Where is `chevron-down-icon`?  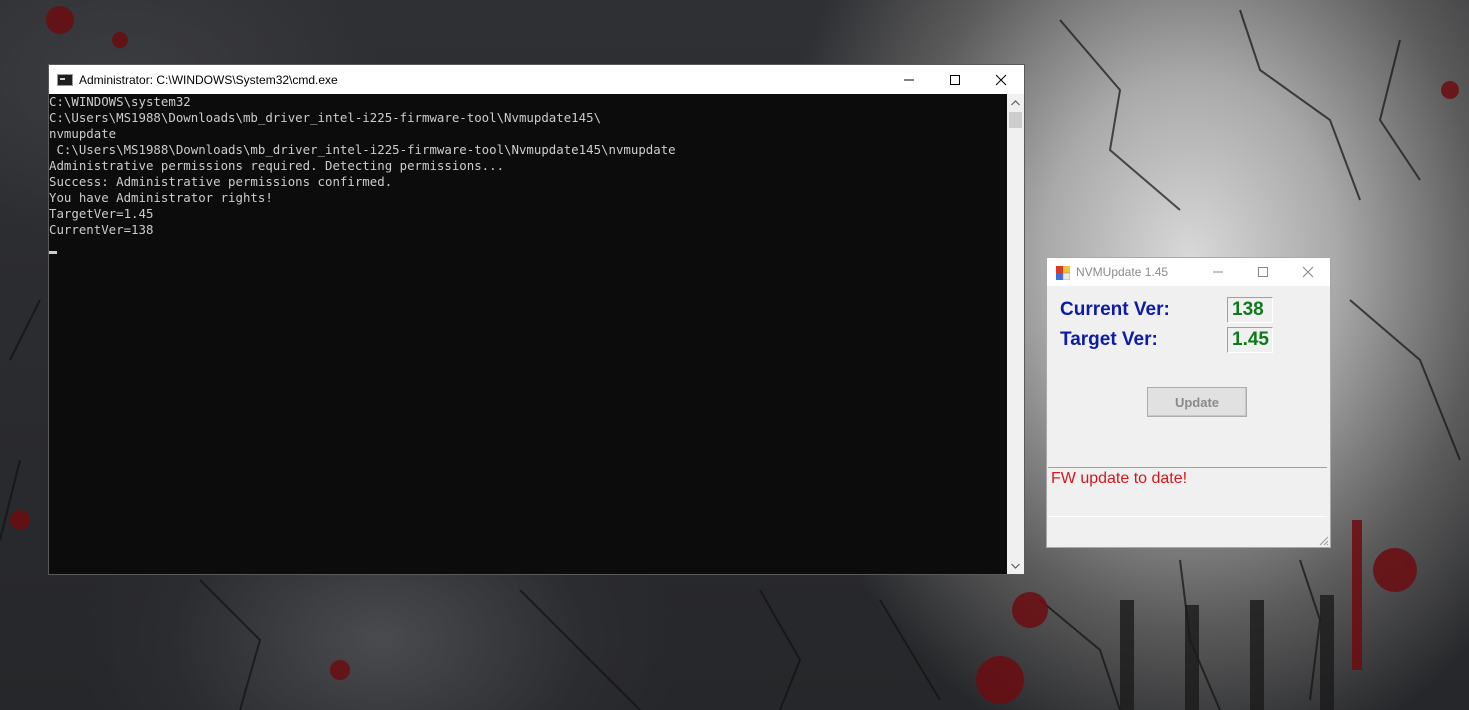
chevron-down-icon is located at coordinates (1015, 566).